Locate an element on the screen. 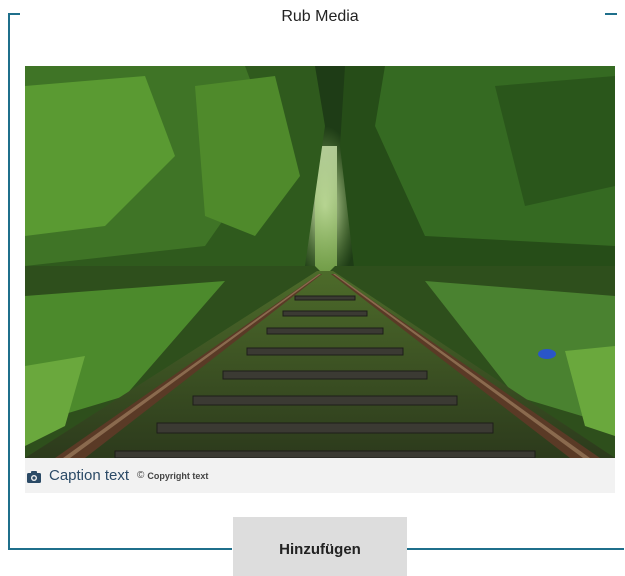 The height and width of the screenshot is (576, 625). caption-text: Caption text is located at coordinates (89, 475).